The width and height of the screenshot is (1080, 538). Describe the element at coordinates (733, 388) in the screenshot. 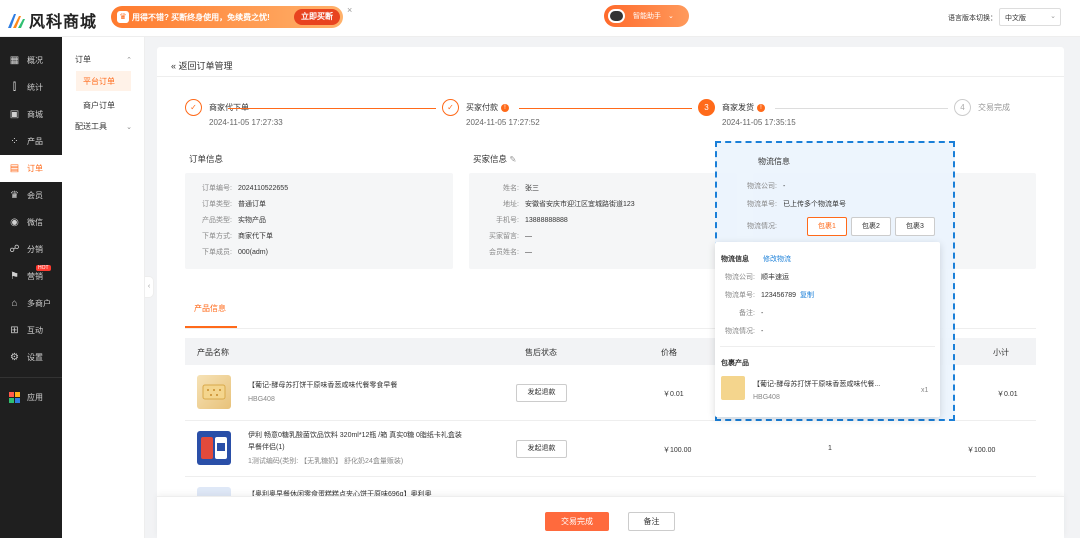

I see `product-thumbnail` at that location.